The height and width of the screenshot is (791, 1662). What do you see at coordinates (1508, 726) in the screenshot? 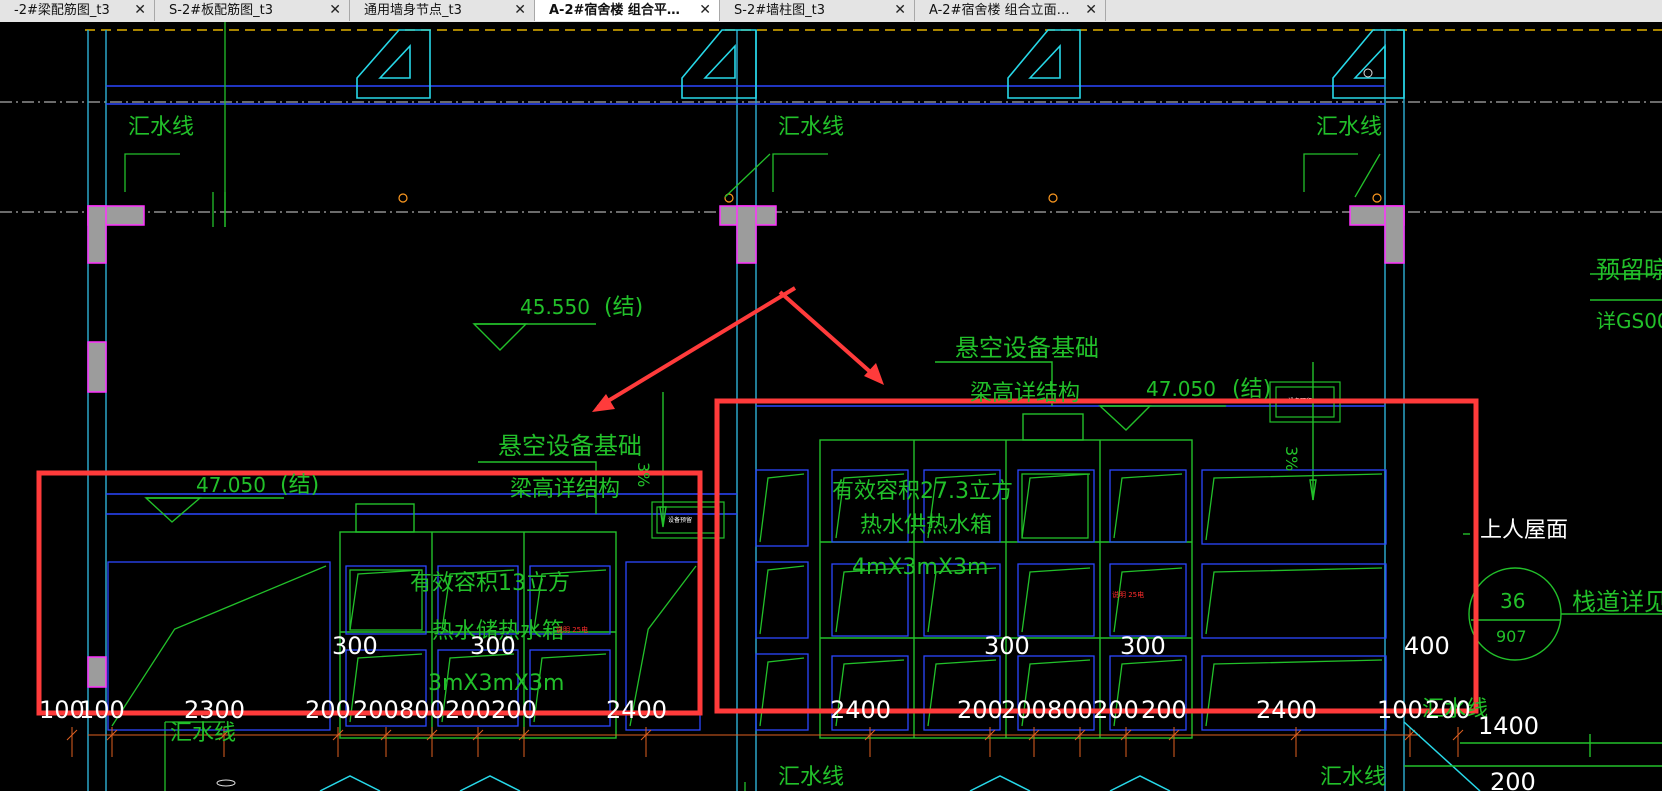
I see `dimension-label: 1400` at bounding box center [1508, 726].